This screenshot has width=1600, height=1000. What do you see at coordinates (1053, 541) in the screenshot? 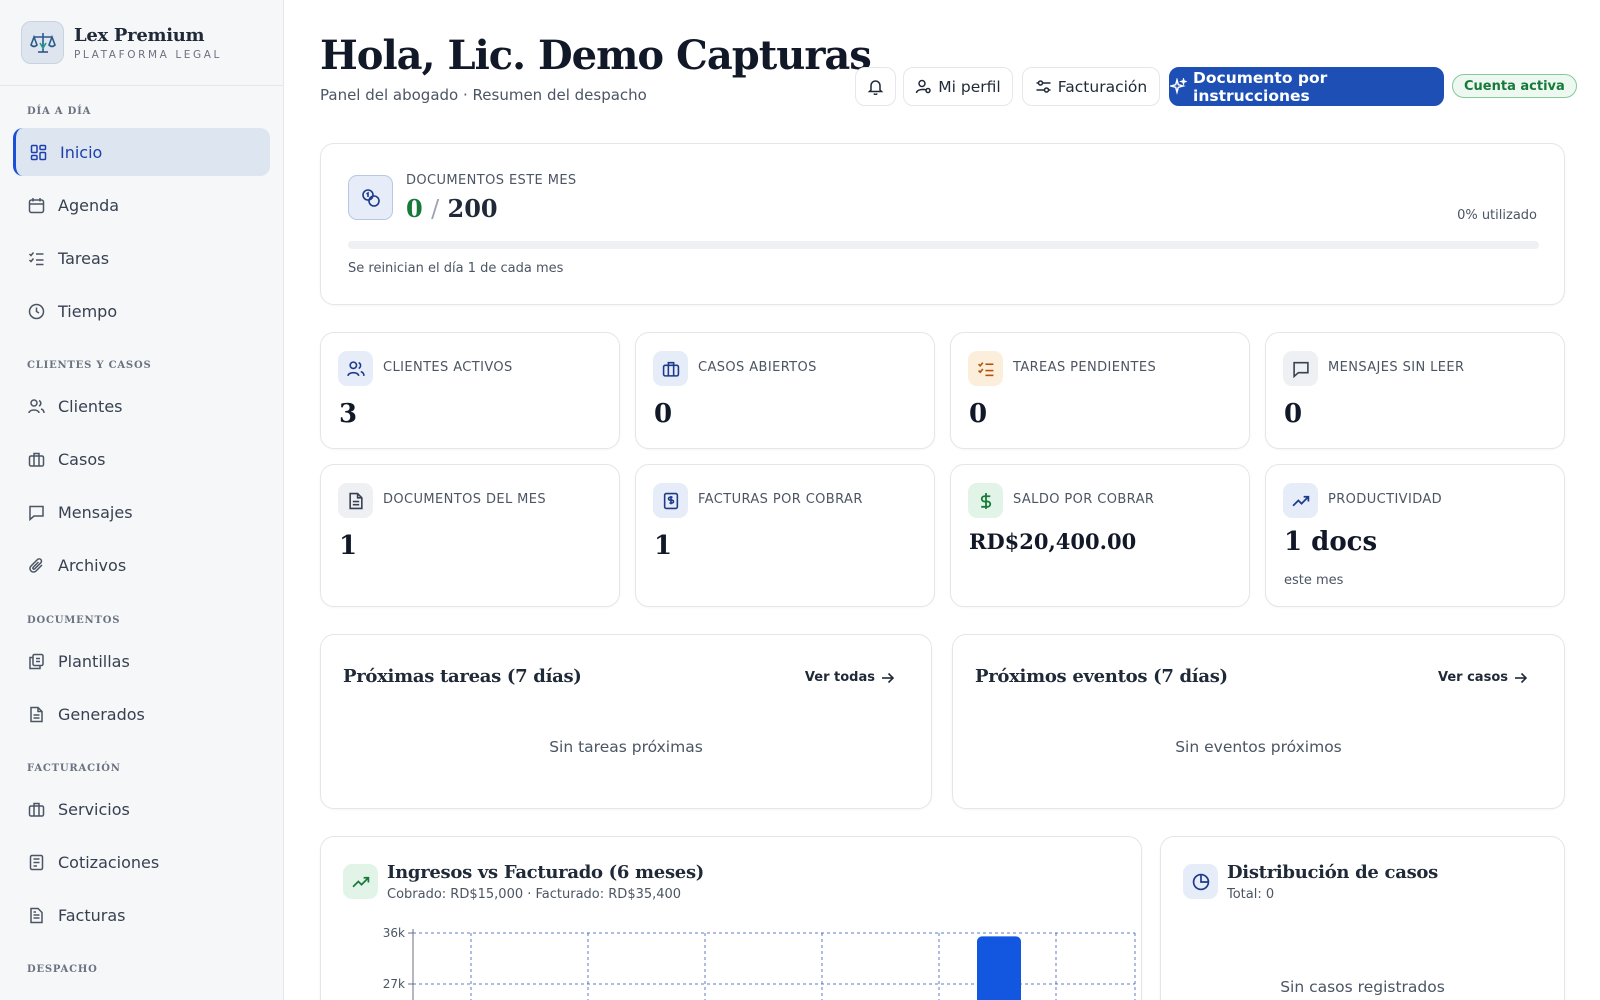
I see `stat-value: RD$20,400.00` at bounding box center [1053, 541].